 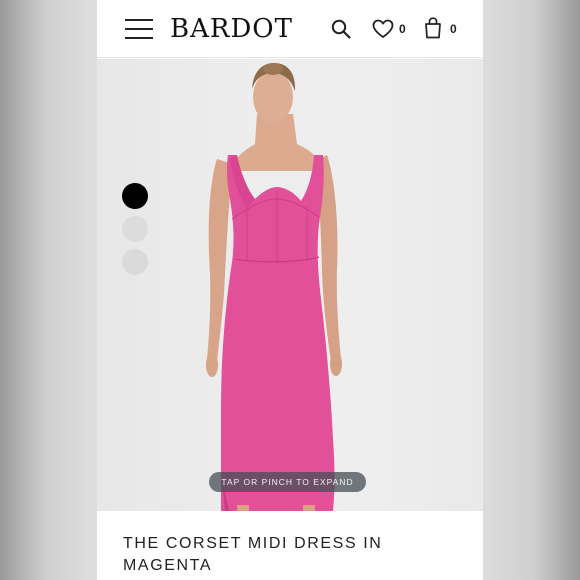 What do you see at coordinates (341, 29) in the screenshot?
I see `search-icon` at bounding box center [341, 29].